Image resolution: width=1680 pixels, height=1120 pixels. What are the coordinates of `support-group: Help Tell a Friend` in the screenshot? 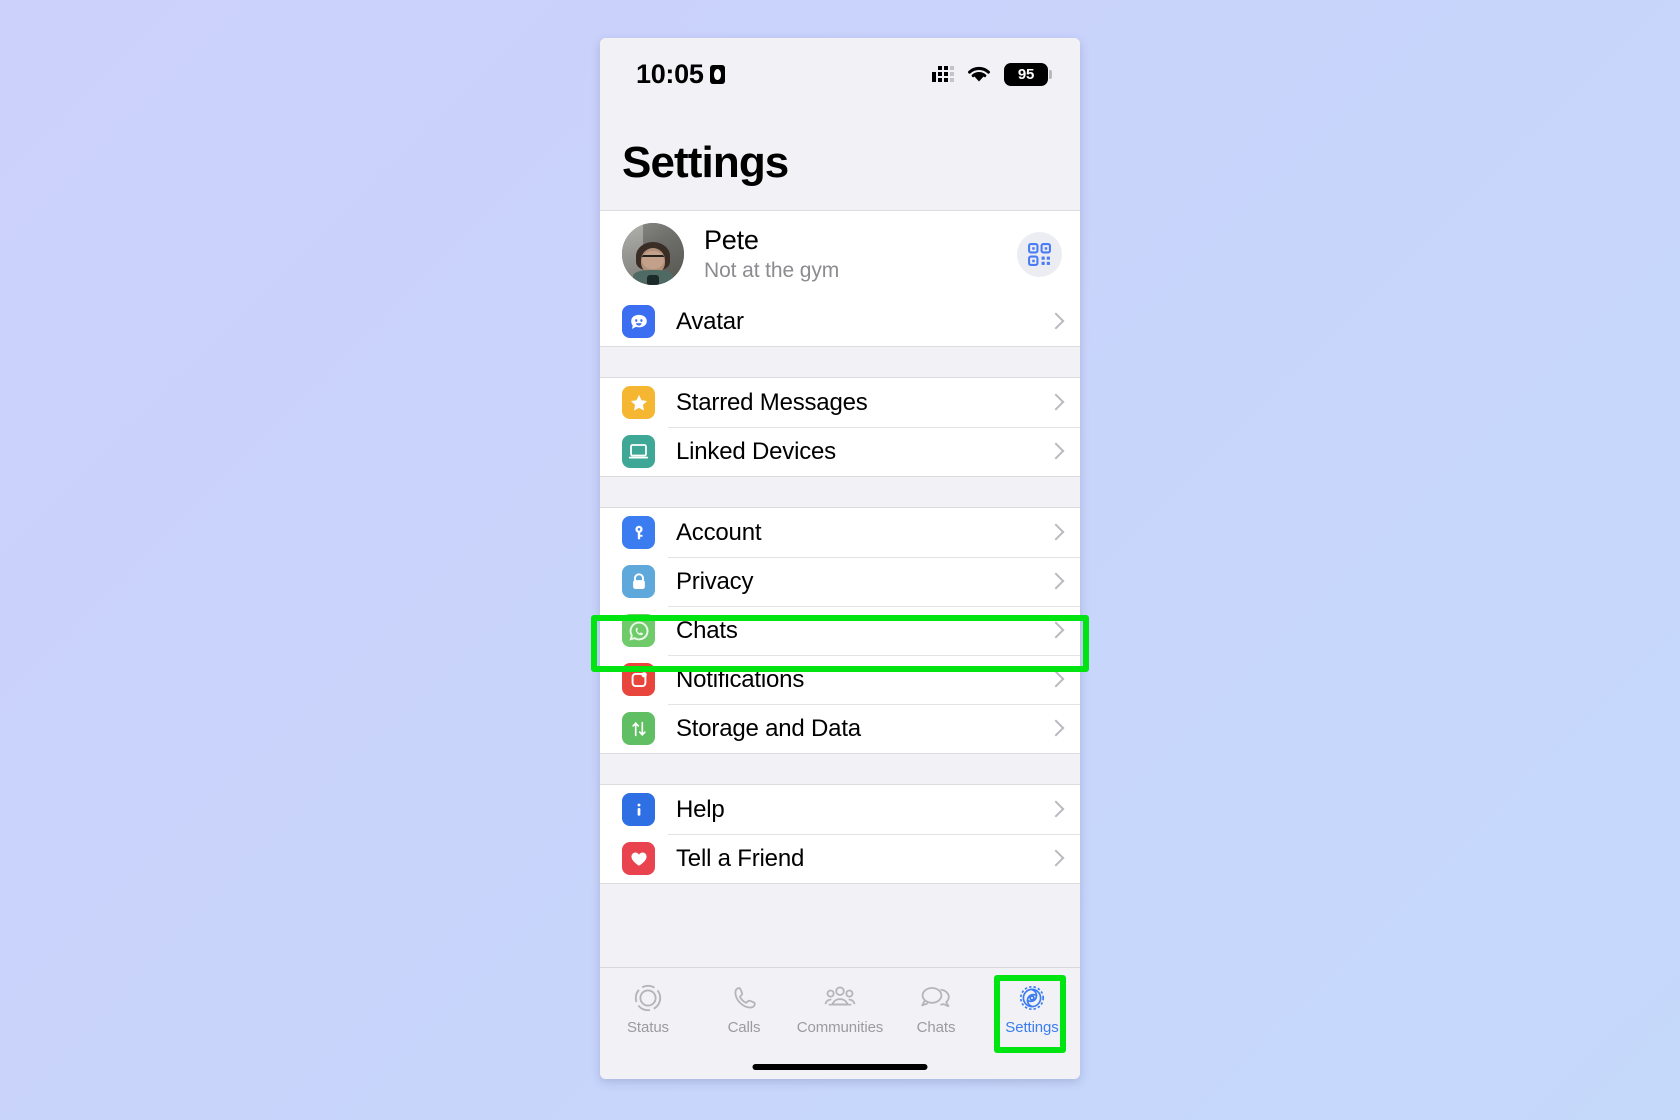 It's located at (840, 834).